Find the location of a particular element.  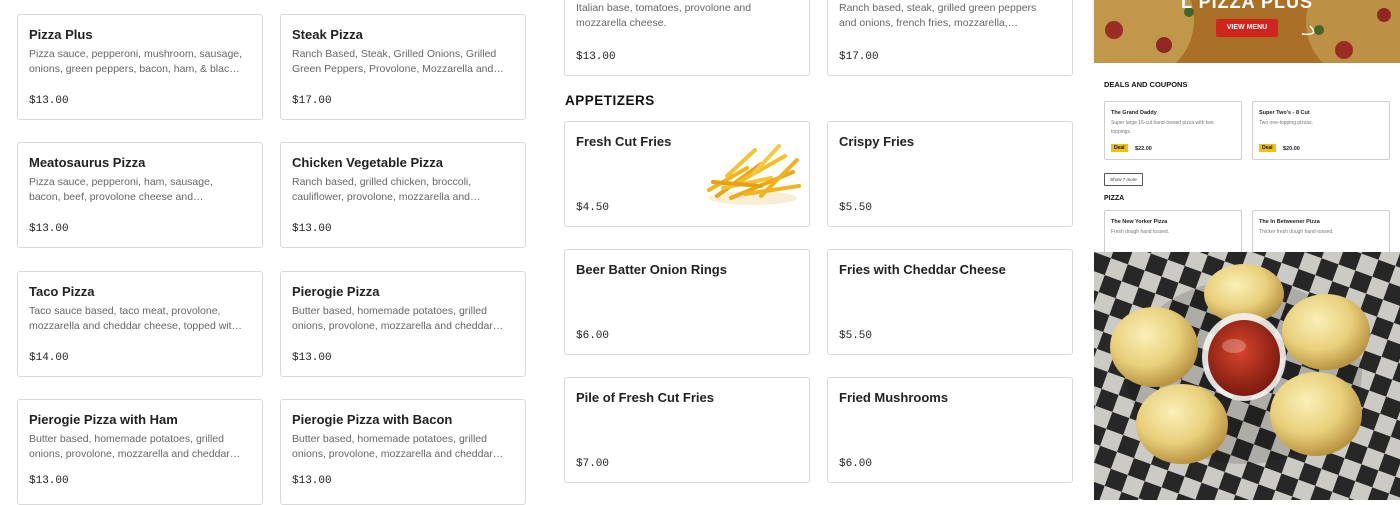

hero-banner: L PIZZA PLUS VIEW MENU is located at coordinates (1247, 31).